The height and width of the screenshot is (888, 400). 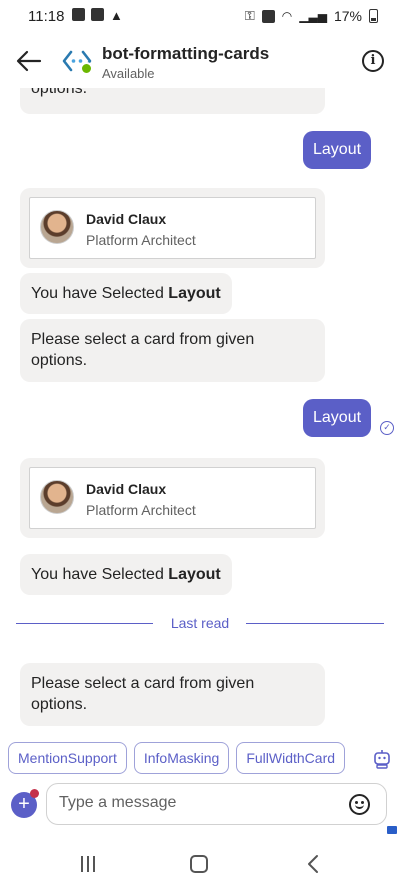 I want to click on recent-apps-icon, so click(x=88, y=864).